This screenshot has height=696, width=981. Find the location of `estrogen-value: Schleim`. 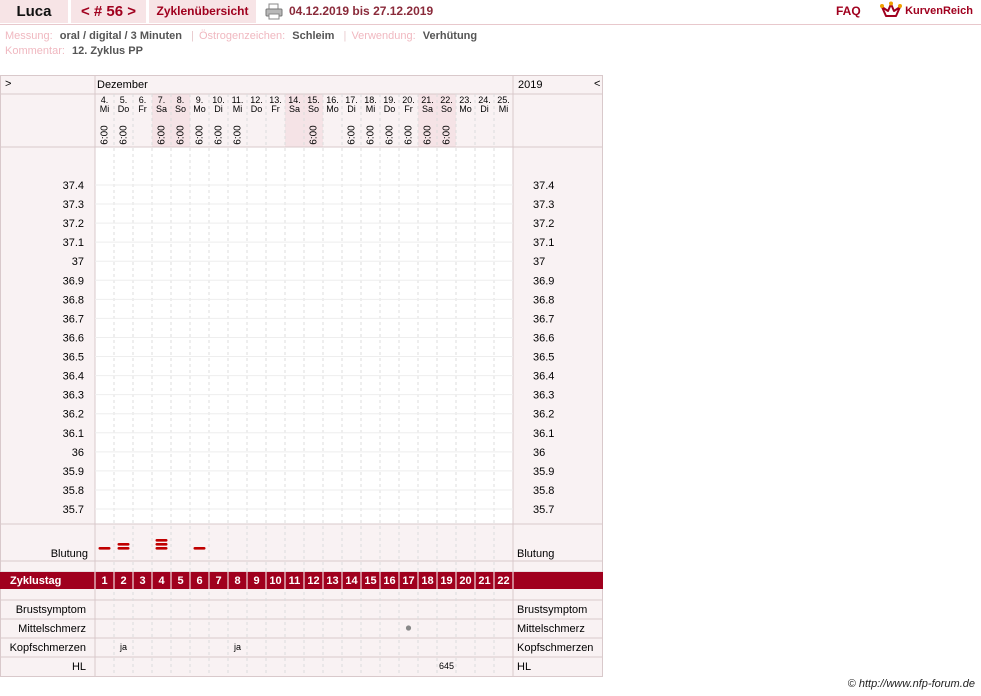

estrogen-value: Schleim is located at coordinates (313, 36).